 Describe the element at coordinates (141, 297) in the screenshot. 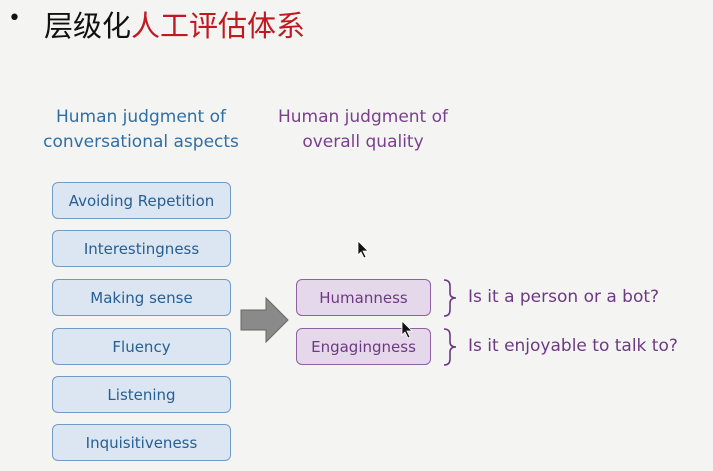

I see `aspect-box-making-sense: Making sense` at that location.